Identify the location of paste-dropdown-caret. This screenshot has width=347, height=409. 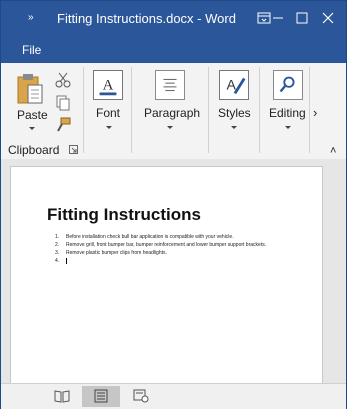
(32, 128).